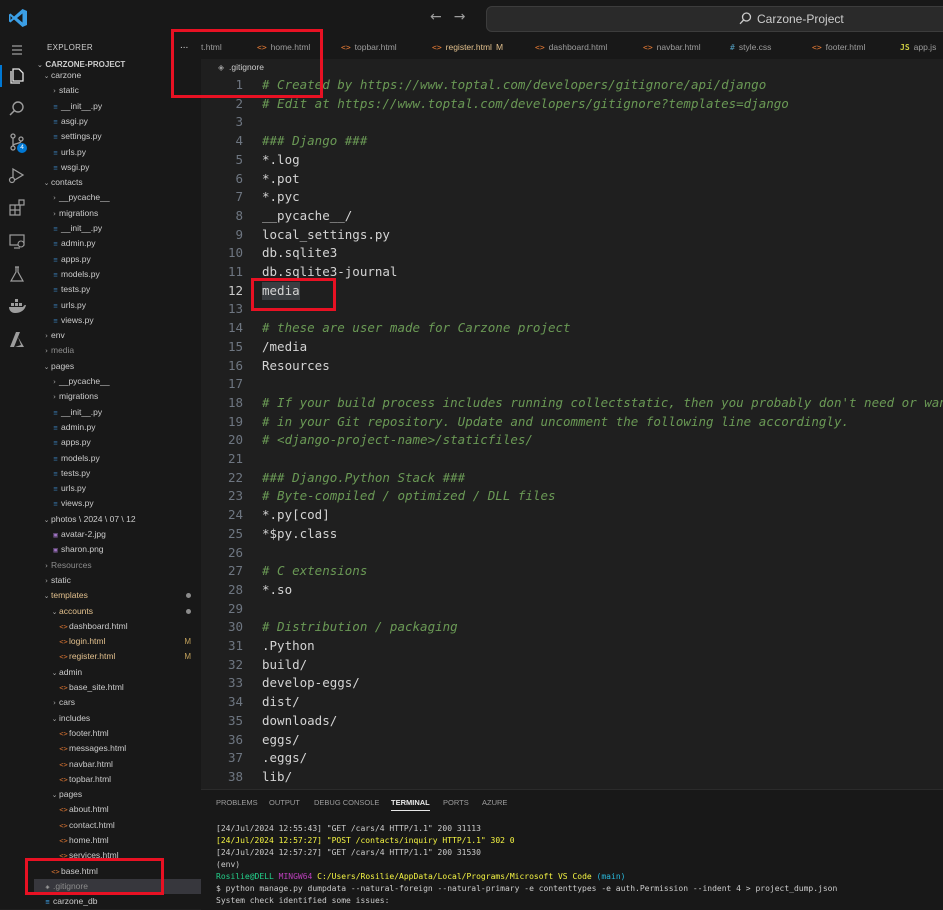 The height and width of the screenshot is (910, 943). I want to click on js-file-icon: JS, so click(905, 47).